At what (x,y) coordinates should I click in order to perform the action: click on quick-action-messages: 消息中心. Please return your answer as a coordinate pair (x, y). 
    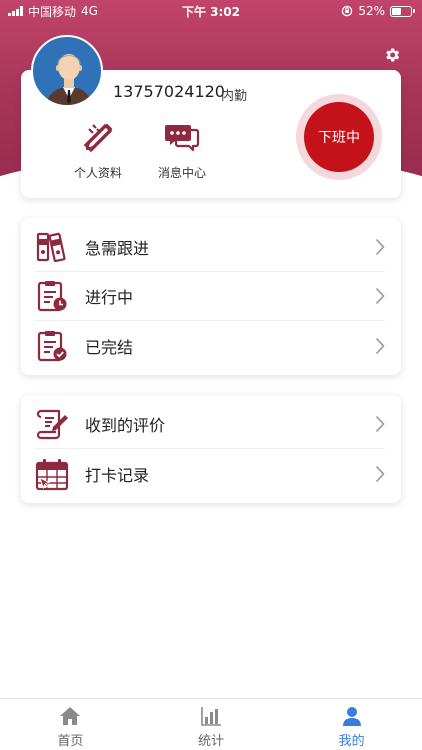
    Looking at the image, I should click on (182, 150).